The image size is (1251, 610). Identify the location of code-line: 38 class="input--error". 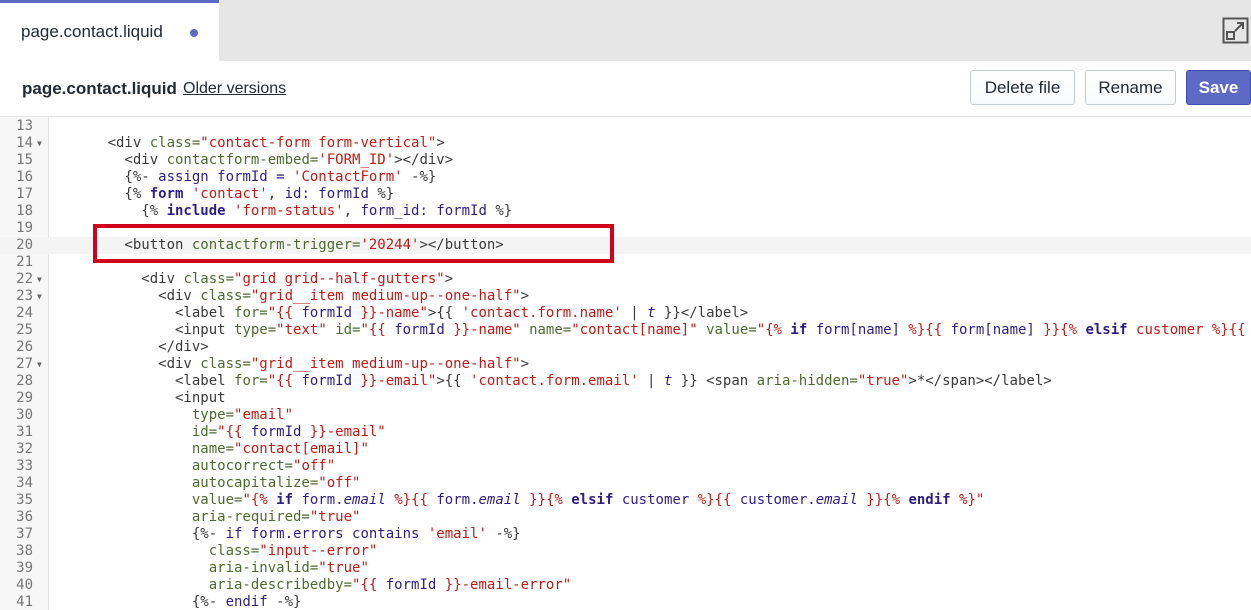
(625, 551).